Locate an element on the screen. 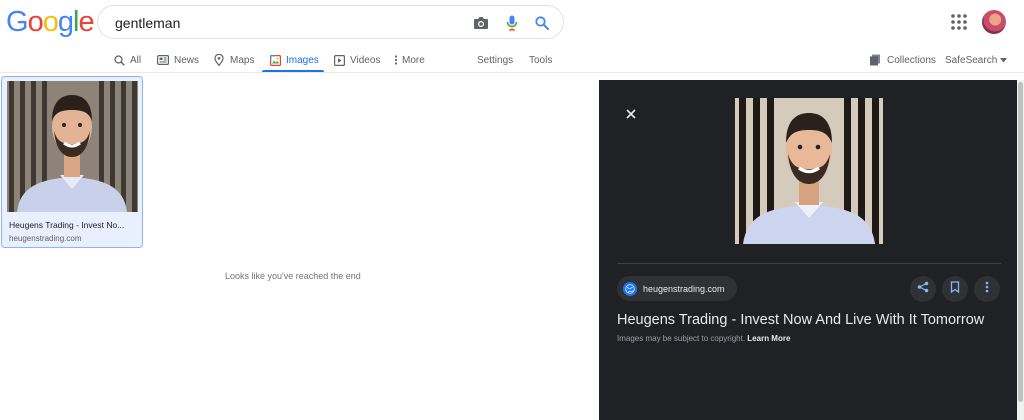 This screenshot has width=1024, height=420. collections-link: Collections is located at coordinates (902, 60).